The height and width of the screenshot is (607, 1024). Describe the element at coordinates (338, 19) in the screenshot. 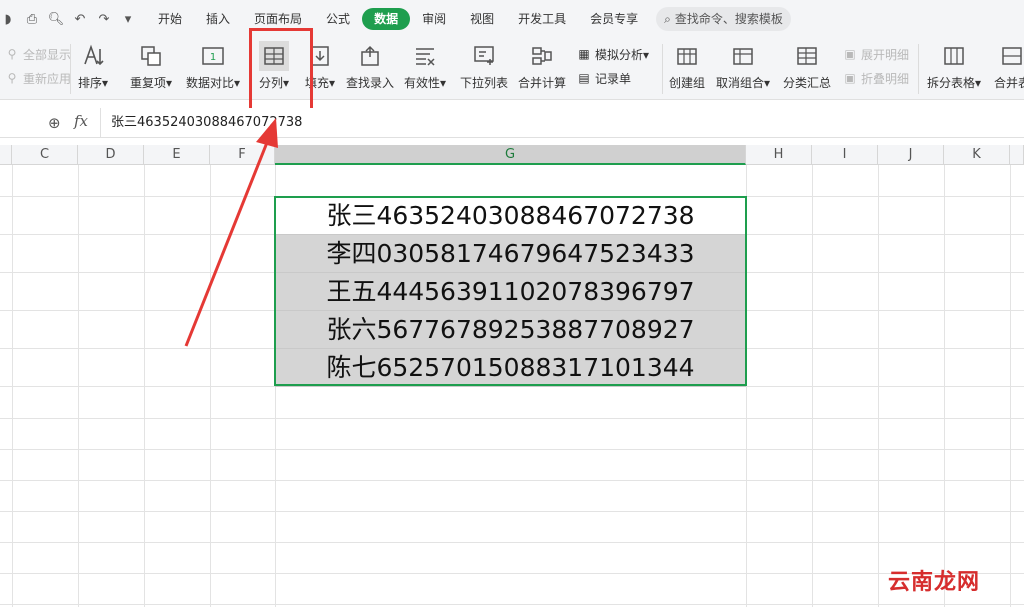

I see `tab-formulas: 公式` at that location.